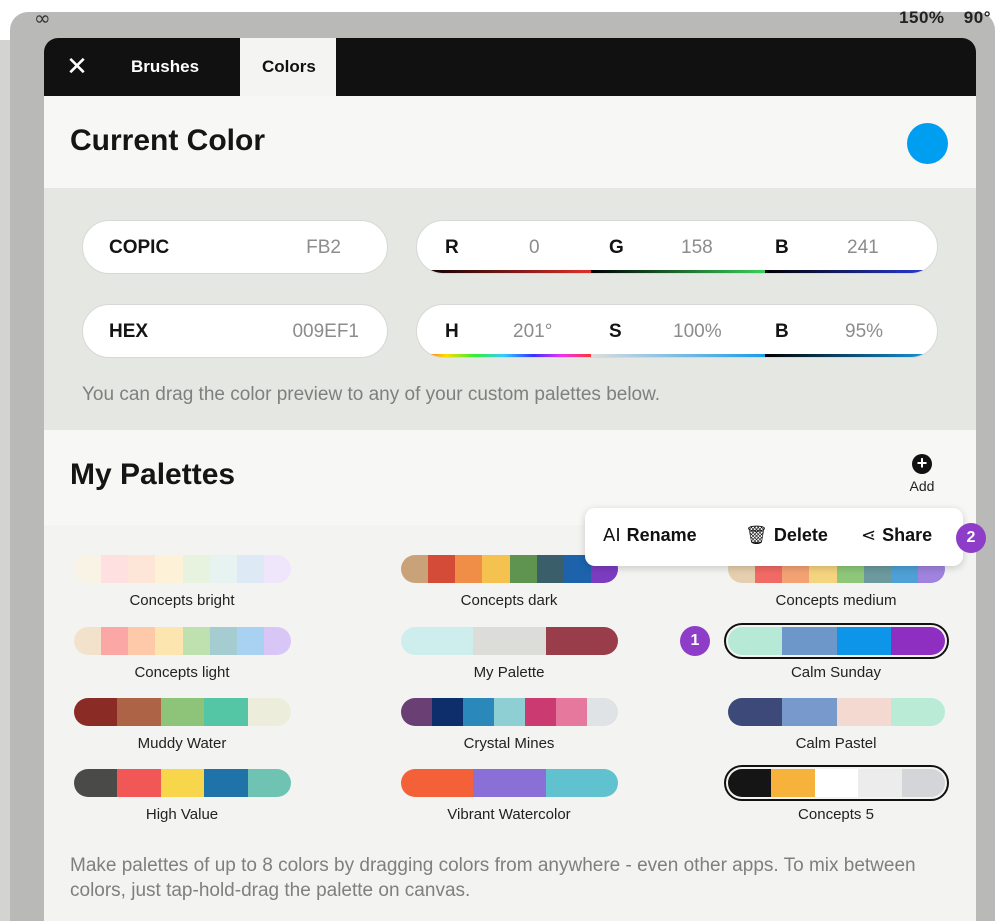  What do you see at coordinates (851, 271) in the screenshot?
I see `b-slider` at bounding box center [851, 271].